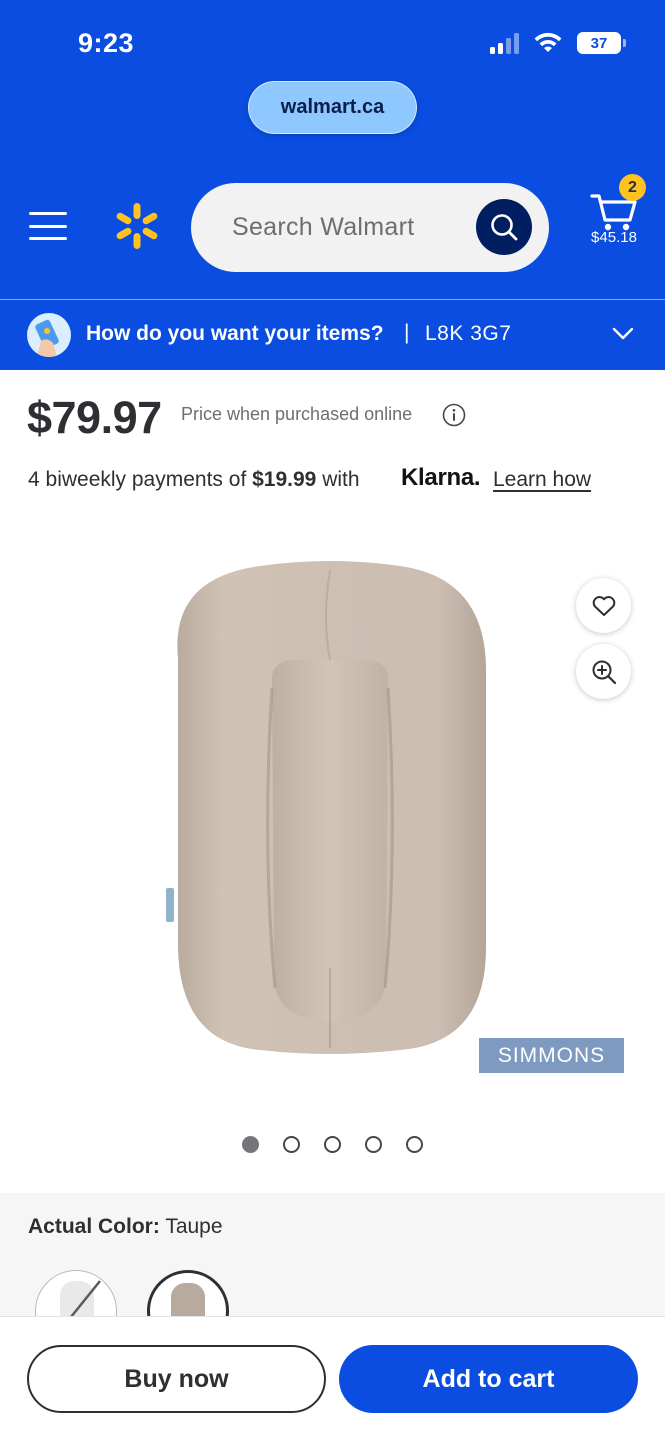  Describe the element at coordinates (623, 333) in the screenshot. I see `chevron-down-icon` at that location.